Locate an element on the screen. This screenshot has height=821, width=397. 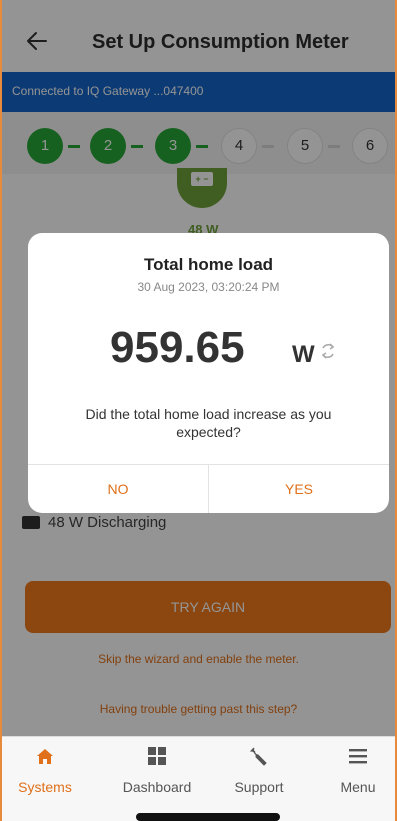
nav-label: Systems is located at coordinates (45, 787).